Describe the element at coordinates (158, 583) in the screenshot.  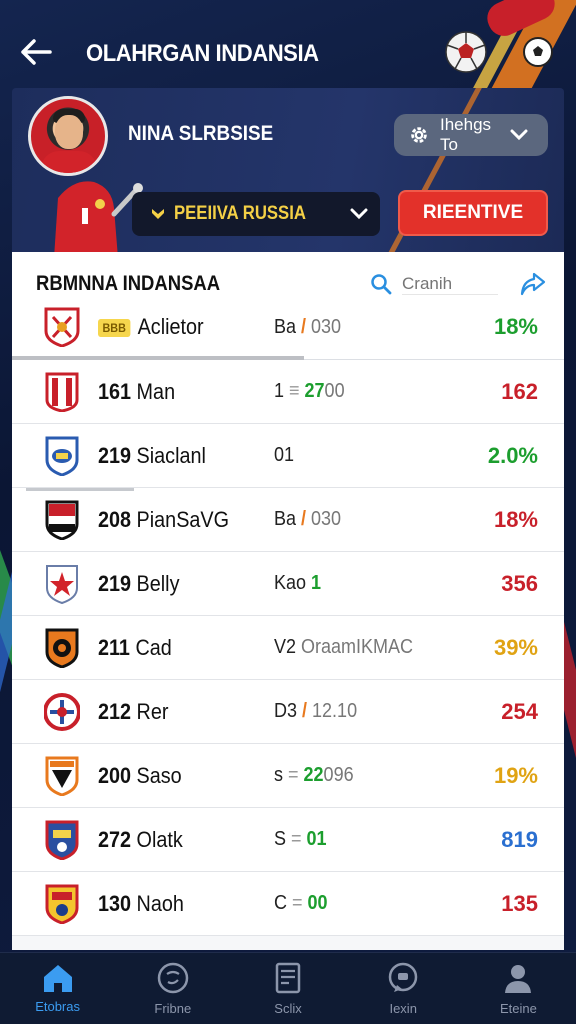
I see `team-name: Belly` at that location.